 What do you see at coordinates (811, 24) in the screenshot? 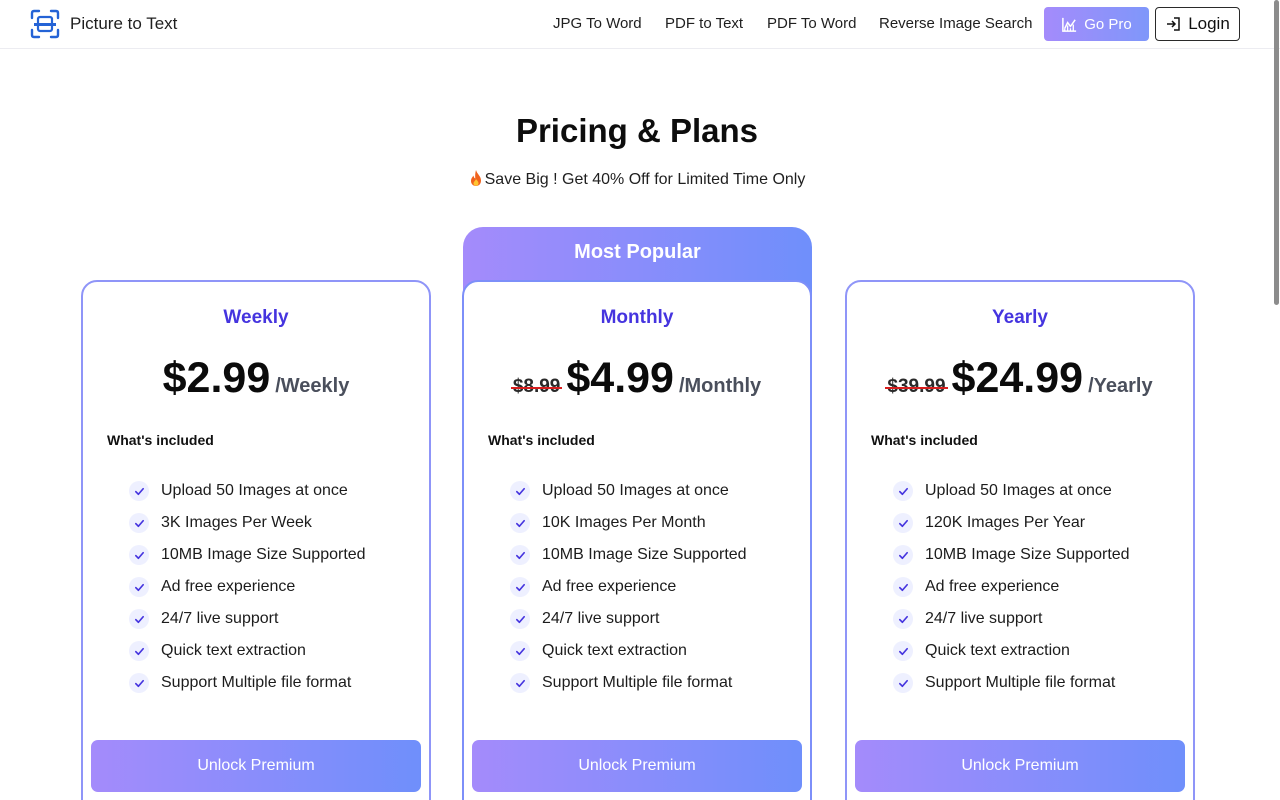
I see `nav-pdf-to-word: PDF To Word` at bounding box center [811, 24].